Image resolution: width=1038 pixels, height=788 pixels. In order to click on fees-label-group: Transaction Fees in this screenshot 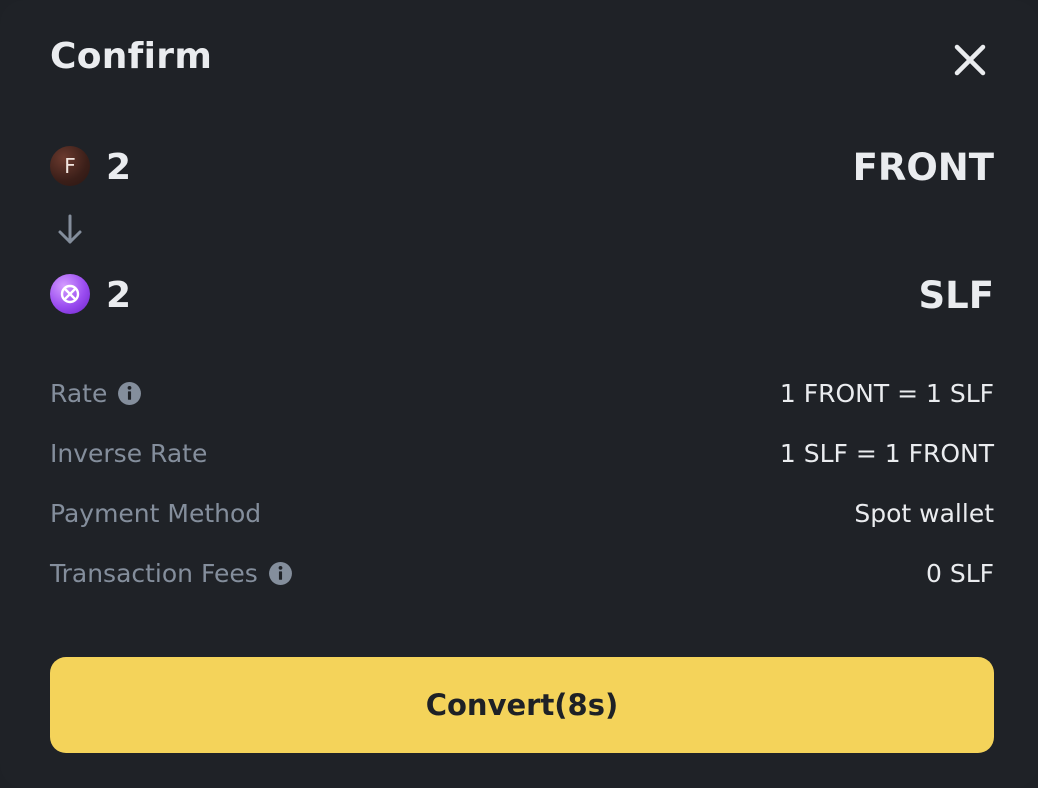, I will do `click(171, 574)`.